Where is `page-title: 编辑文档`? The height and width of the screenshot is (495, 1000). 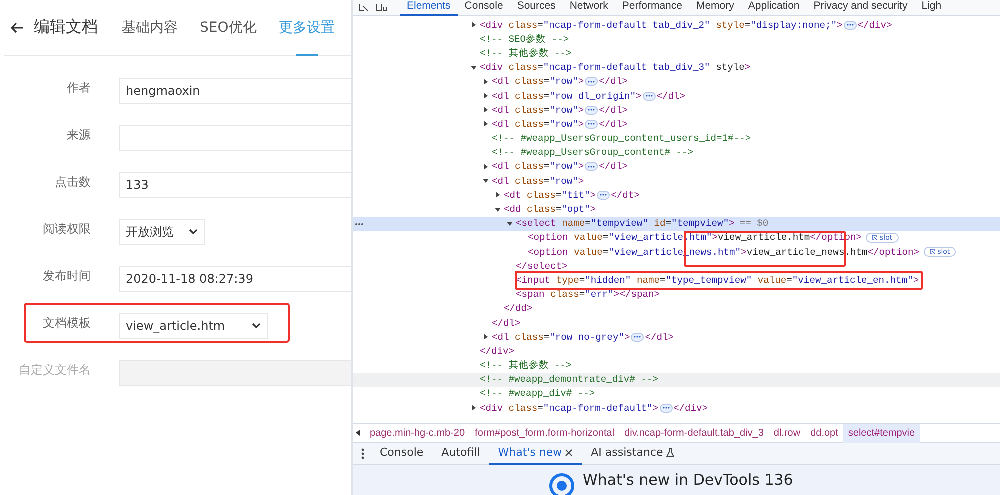 page-title: 编辑文档 is located at coordinates (66, 27).